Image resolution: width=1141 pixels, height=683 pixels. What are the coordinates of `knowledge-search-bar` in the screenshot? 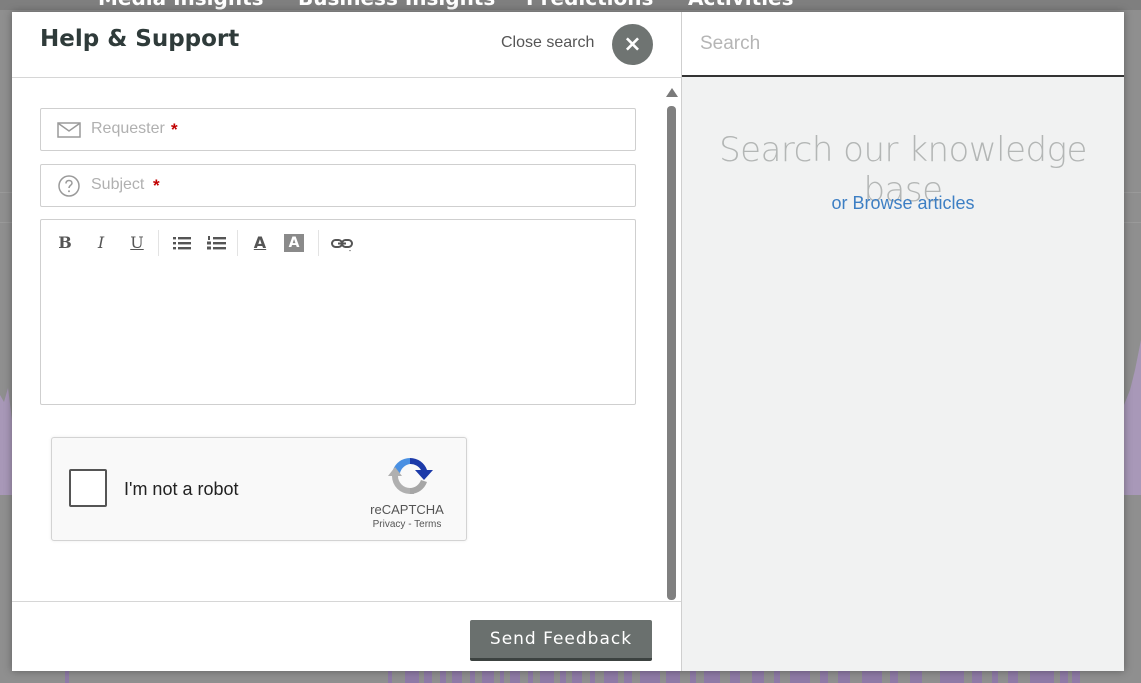 It's located at (903, 44).